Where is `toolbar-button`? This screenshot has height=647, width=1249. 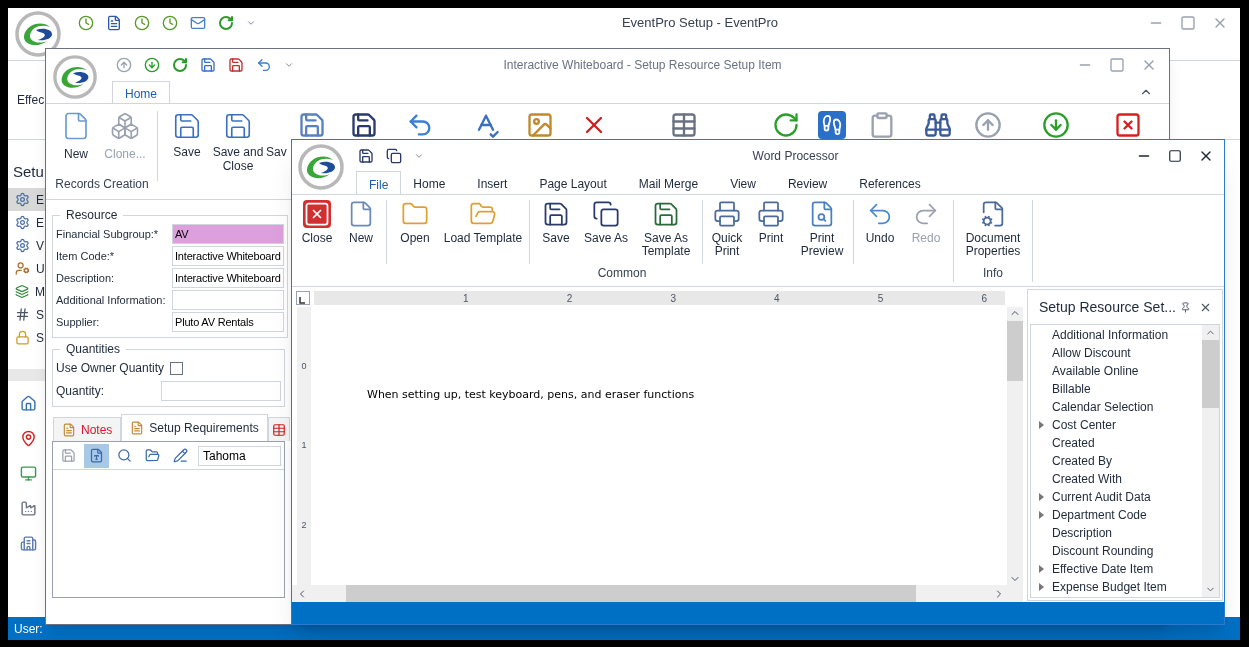 toolbar-button is located at coordinates (96, 455).